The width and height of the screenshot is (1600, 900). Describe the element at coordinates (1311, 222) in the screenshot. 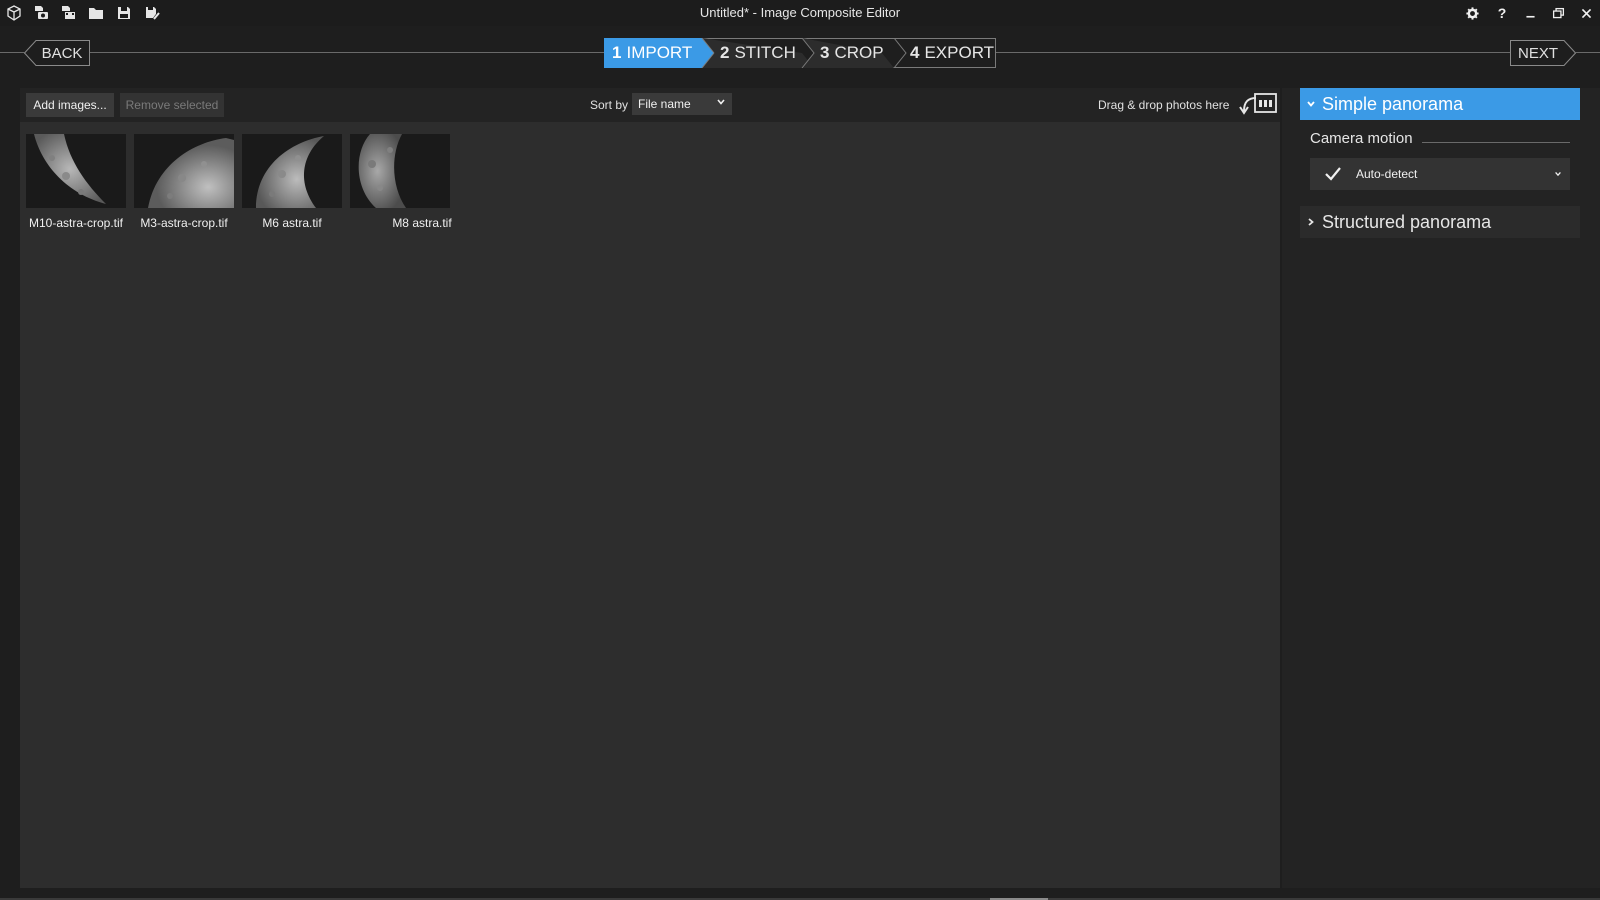

I see `chevron-right-icon` at that location.